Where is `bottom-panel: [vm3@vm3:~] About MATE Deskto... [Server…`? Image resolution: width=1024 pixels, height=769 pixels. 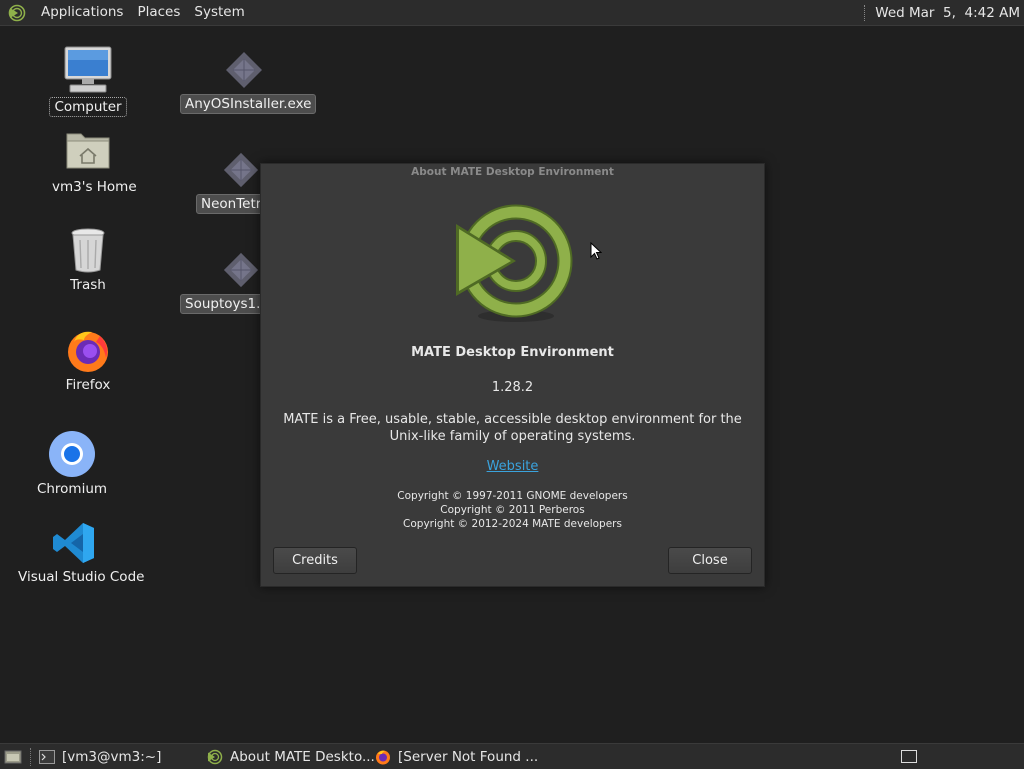 bottom-panel: [vm3@vm3:~] About MATE Deskto... [Server… is located at coordinates (512, 756).